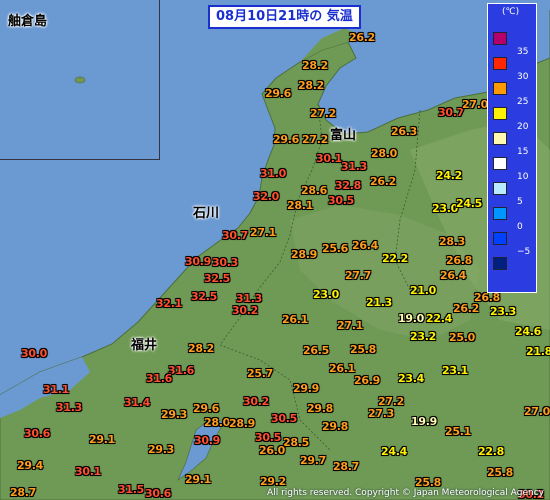  I want to click on temperature-reading: 23.3, so click(503, 311).